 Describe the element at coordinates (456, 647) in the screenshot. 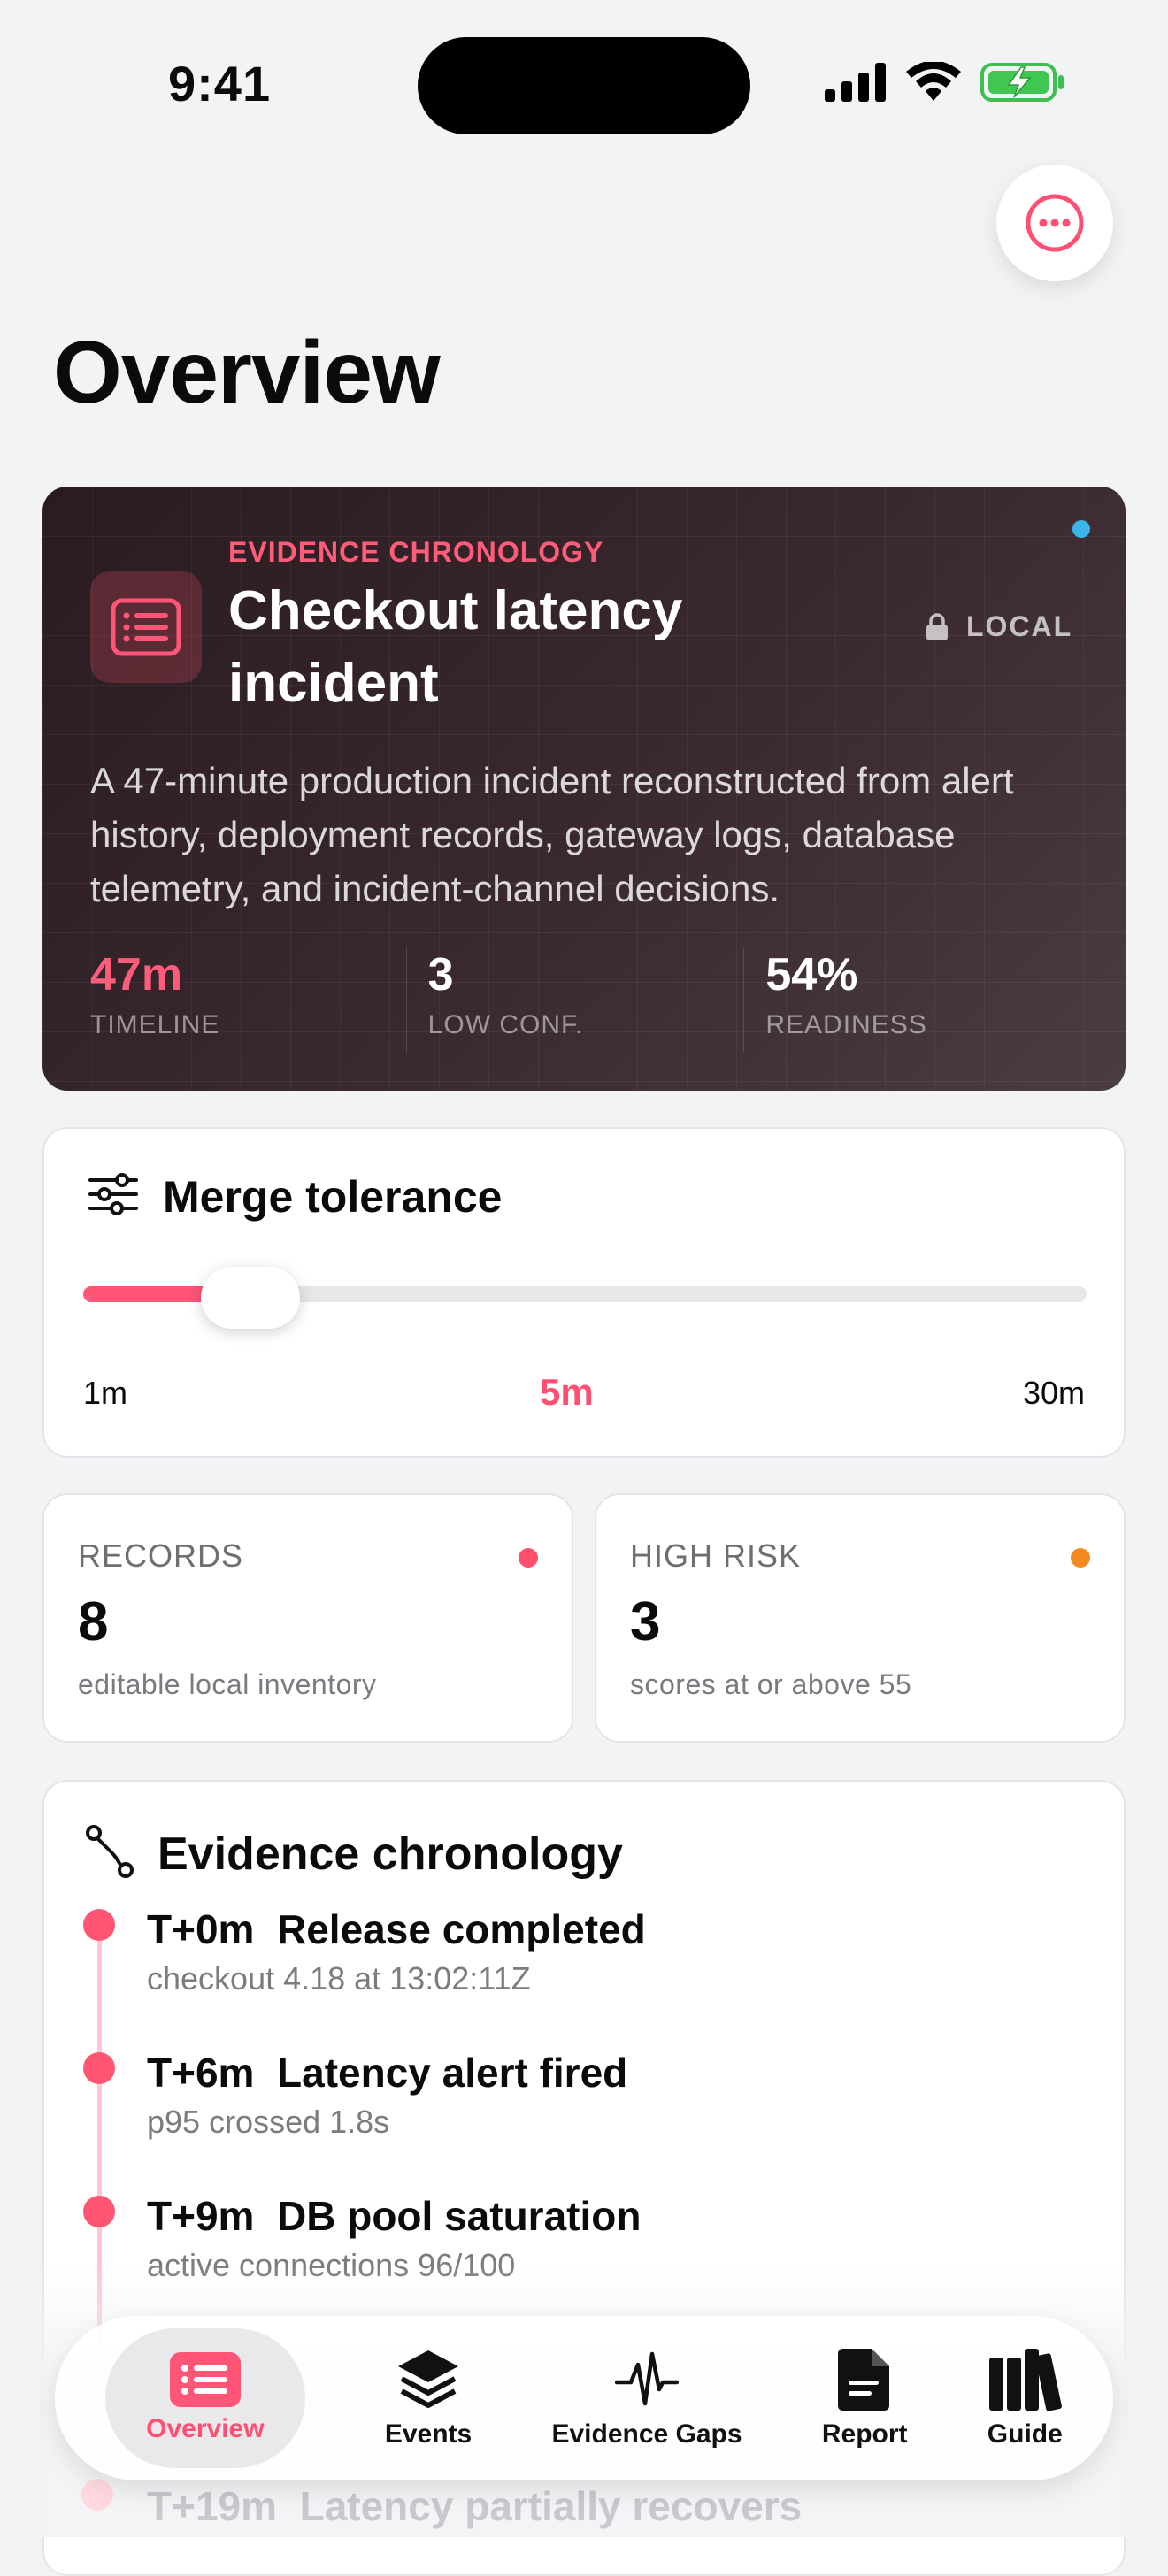

I see `incident-title: Checkout latency incident` at that location.